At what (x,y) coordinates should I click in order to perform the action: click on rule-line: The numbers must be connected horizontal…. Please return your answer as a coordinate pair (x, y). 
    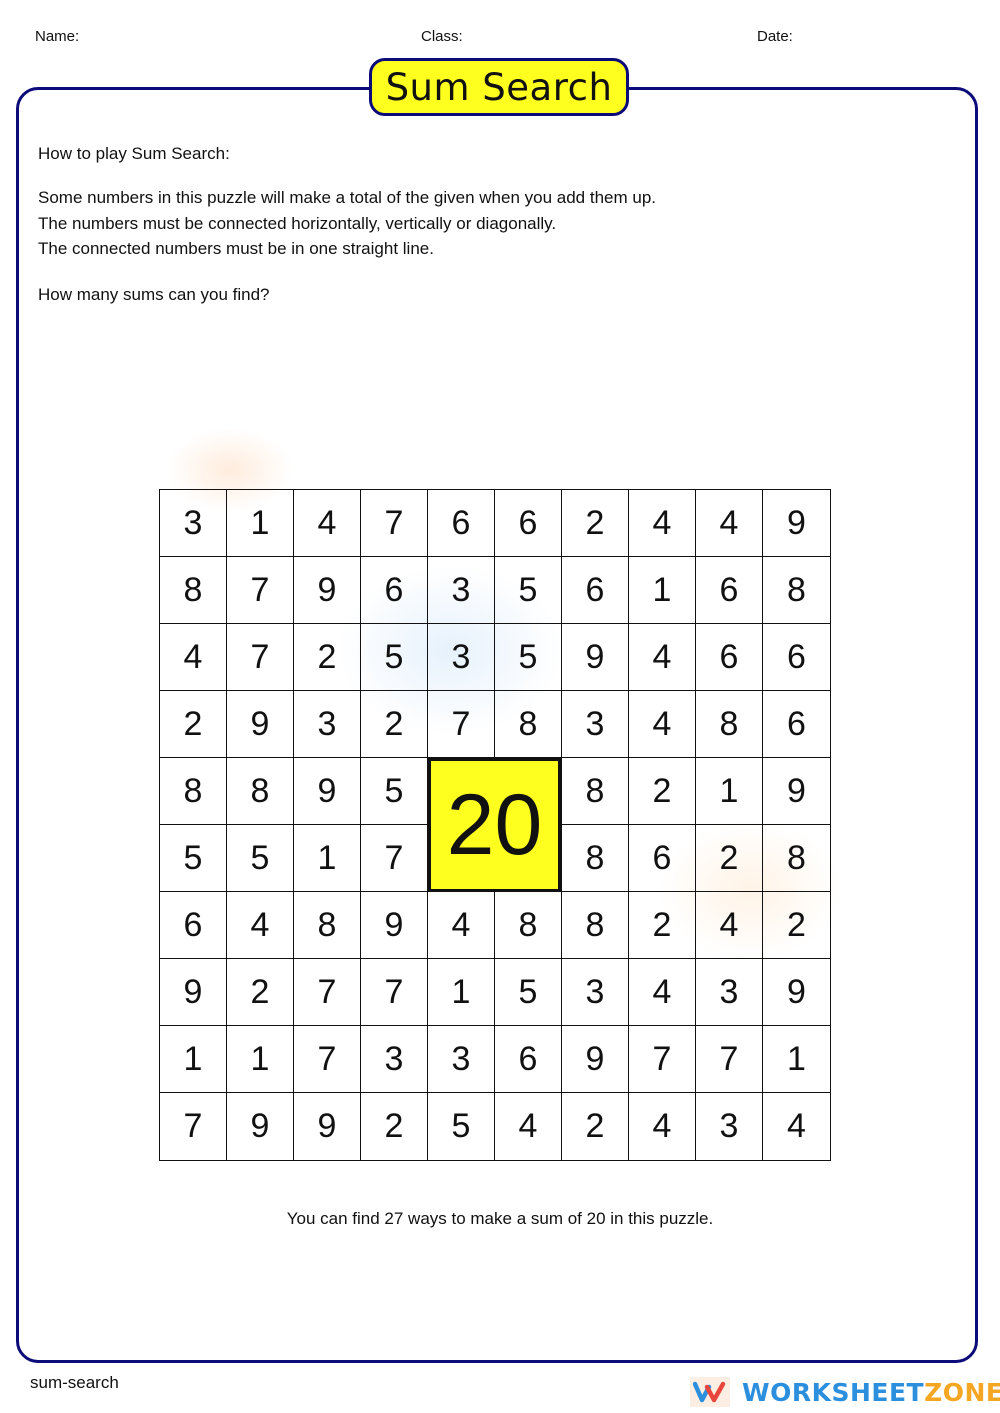
    Looking at the image, I should click on (297, 223).